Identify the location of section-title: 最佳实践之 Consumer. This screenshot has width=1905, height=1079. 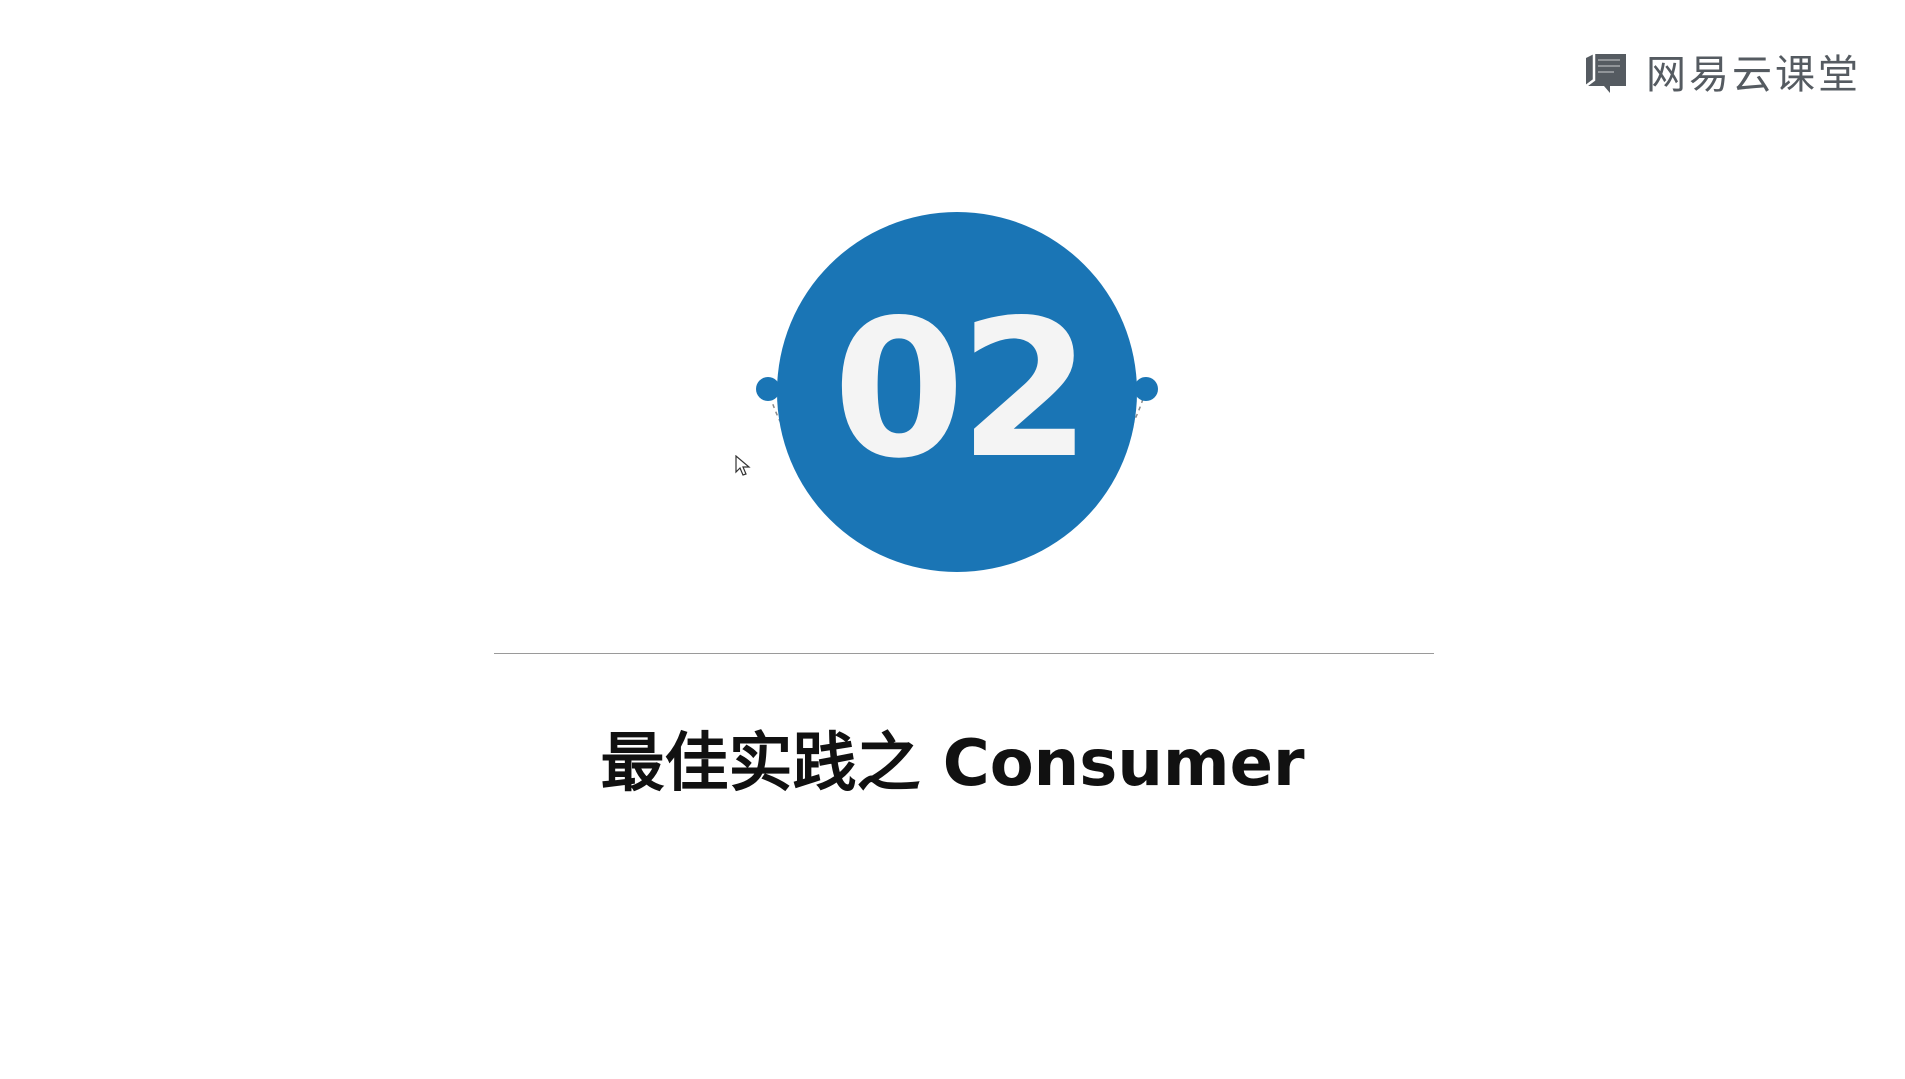
(952, 764).